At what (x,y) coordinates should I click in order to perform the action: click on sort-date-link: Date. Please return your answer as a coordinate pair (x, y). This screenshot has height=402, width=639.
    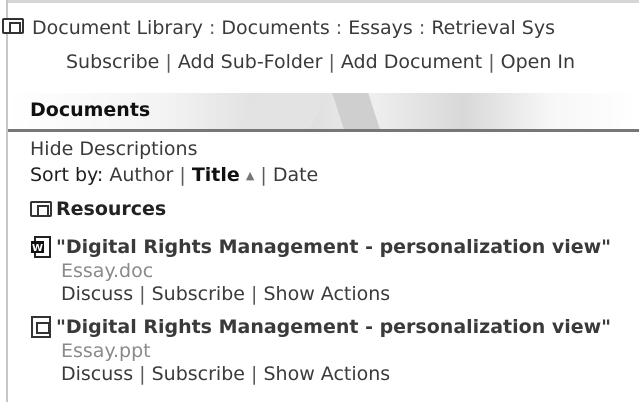
    Looking at the image, I should click on (295, 175).